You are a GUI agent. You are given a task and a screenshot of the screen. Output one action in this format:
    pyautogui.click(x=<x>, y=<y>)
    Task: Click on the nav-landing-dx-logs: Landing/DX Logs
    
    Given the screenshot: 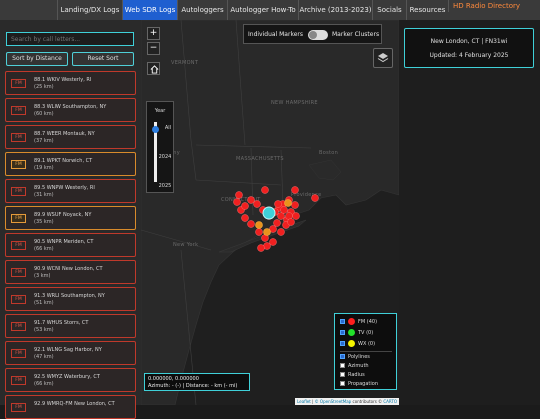 What is the action you would take?
    pyautogui.click(x=89, y=10)
    